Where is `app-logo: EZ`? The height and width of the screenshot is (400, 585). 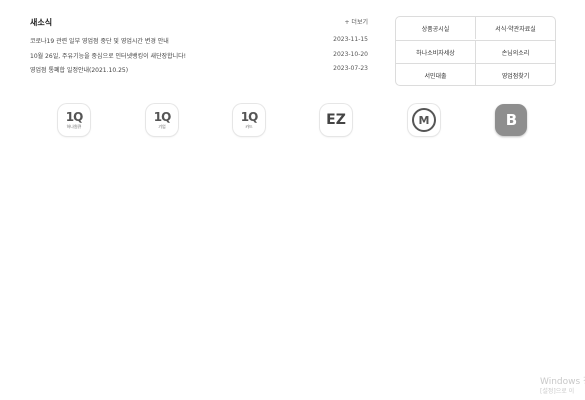 app-logo: EZ is located at coordinates (336, 120).